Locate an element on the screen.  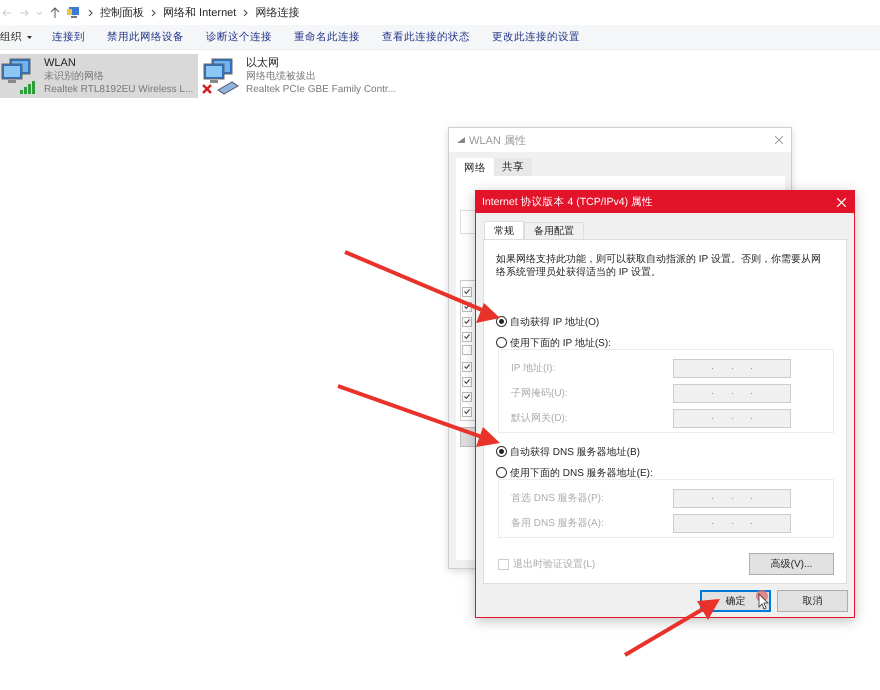
field-label: 备用 DNS 服务器(A): is located at coordinates (557, 523).